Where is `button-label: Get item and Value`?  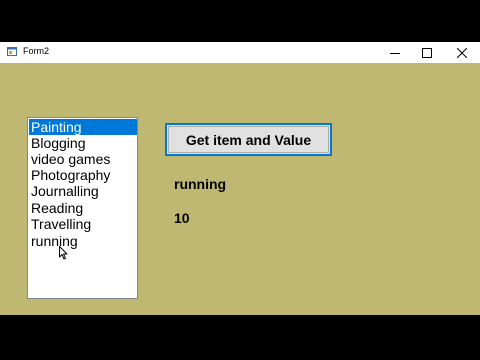
button-label: Get item and Value is located at coordinates (248, 139).